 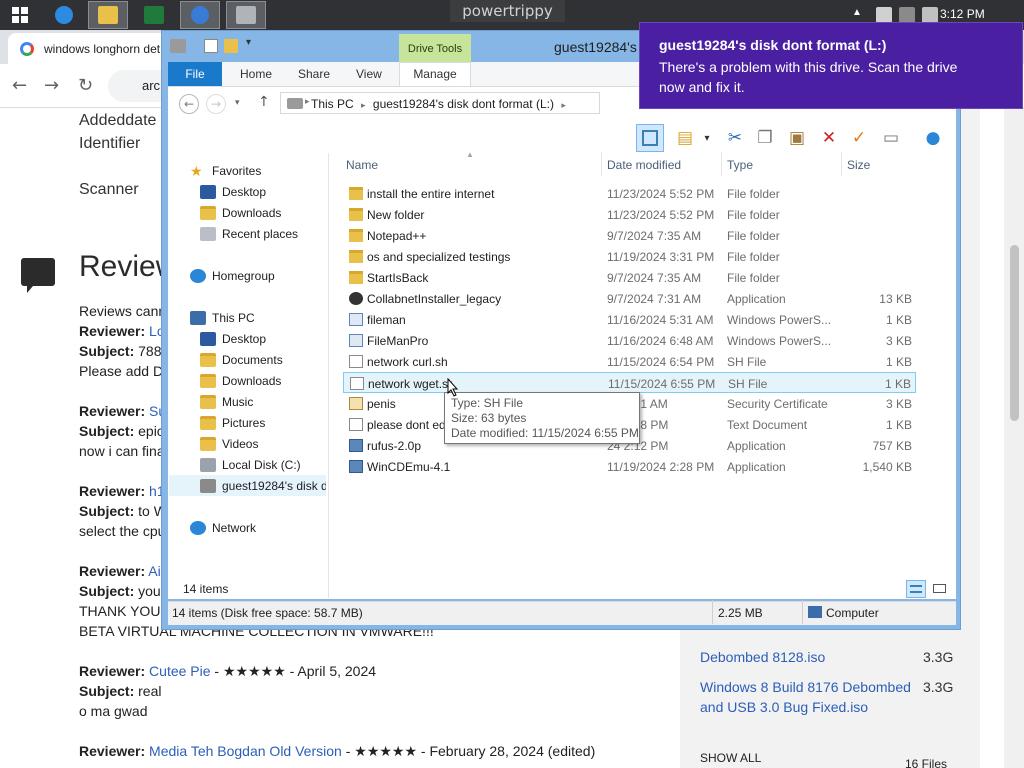 What do you see at coordinates (178, 46) in the screenshot?
I see `drive-icon` at bounding box center [178, 46].